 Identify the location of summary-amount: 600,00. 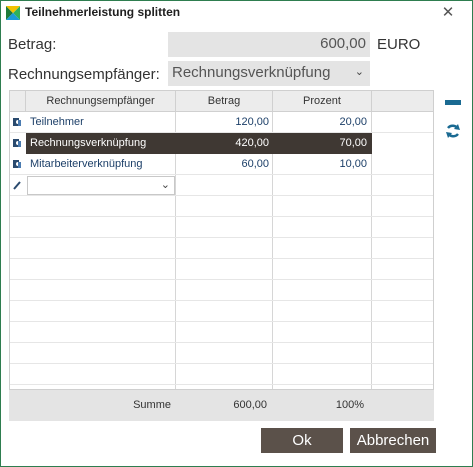
(250, 405).